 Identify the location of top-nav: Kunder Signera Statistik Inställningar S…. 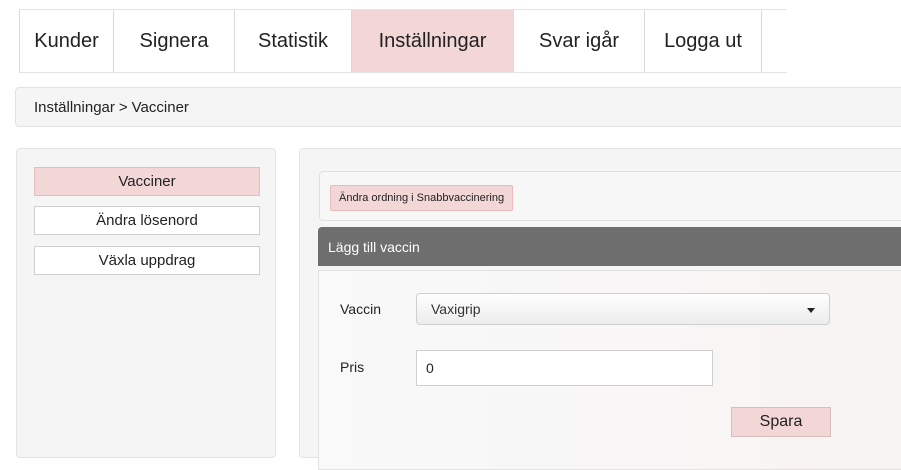
(403, 41).